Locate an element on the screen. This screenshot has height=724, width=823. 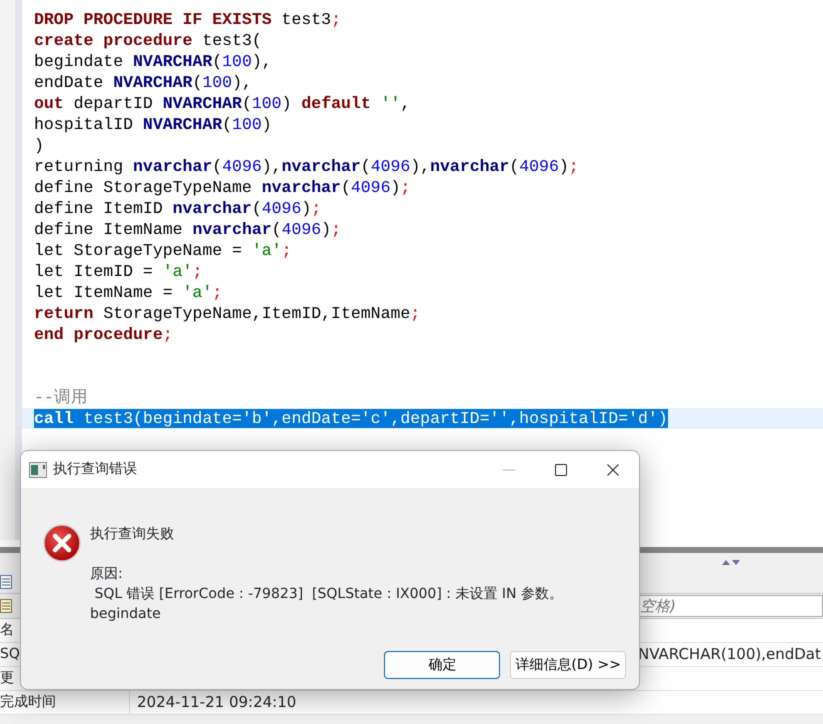
dialog-button: 详细信息(D) >> is located at coordinates (568, 665).